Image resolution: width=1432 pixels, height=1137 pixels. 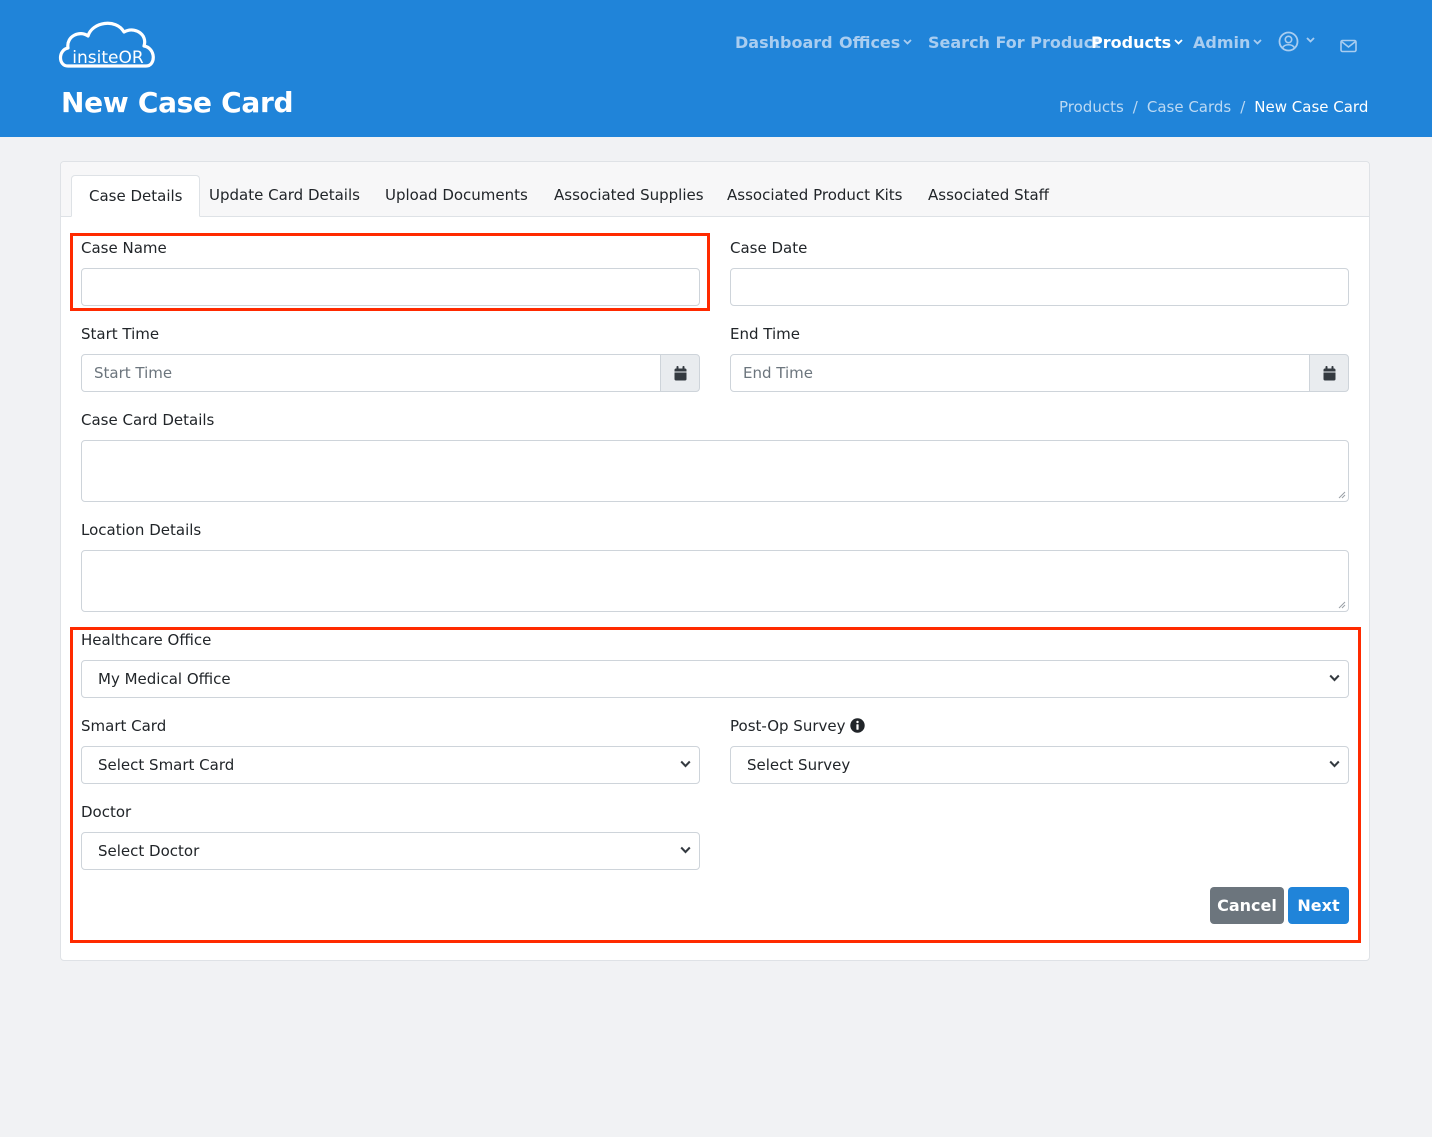 What do you see at coordinates (284, 196) in the screenshot?
I see `tab-update-card-details: Update Card Details` at bounding box center [284, 196].